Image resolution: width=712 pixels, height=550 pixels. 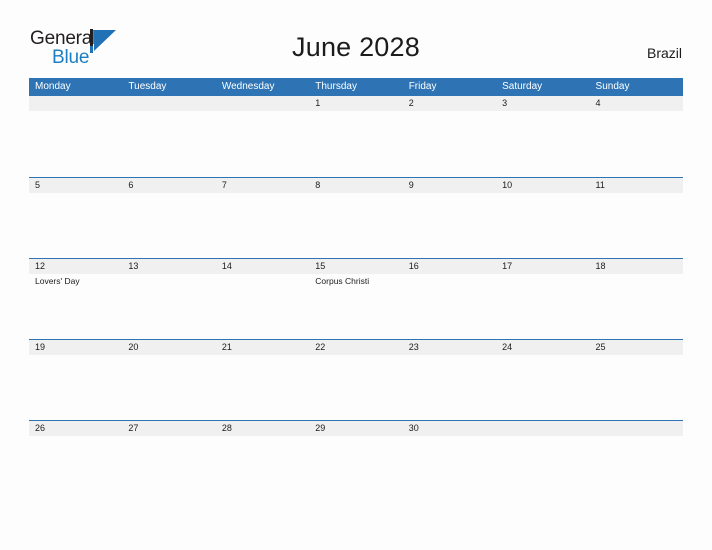 I want to click on week-date-band: 12 13 14 15 16 17 18, so click(x=356, y=266).